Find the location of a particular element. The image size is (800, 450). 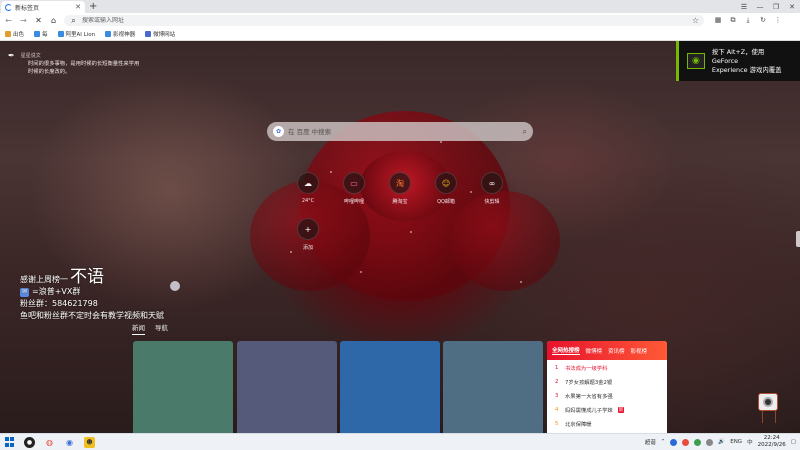

quick-link-qqmail: ☺ QQ邮箱 is located at coordinates (446, 188).